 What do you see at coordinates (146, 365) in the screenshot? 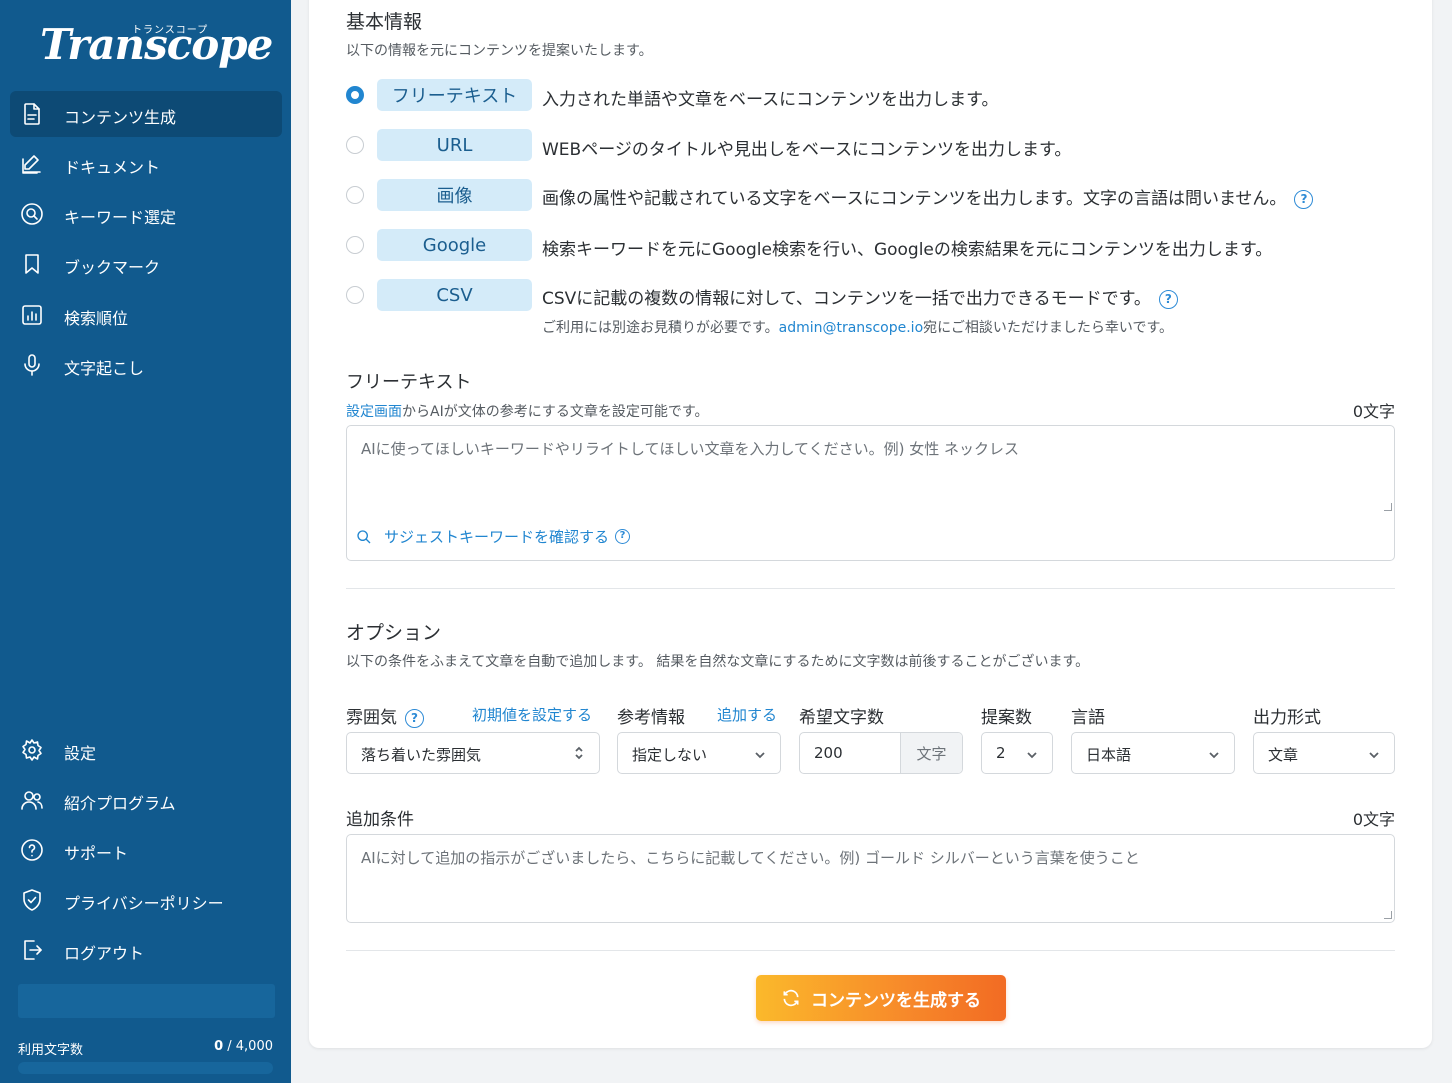
I see `sidebar-item-transcription: 文字起こし` at bounding box center [146, 365].